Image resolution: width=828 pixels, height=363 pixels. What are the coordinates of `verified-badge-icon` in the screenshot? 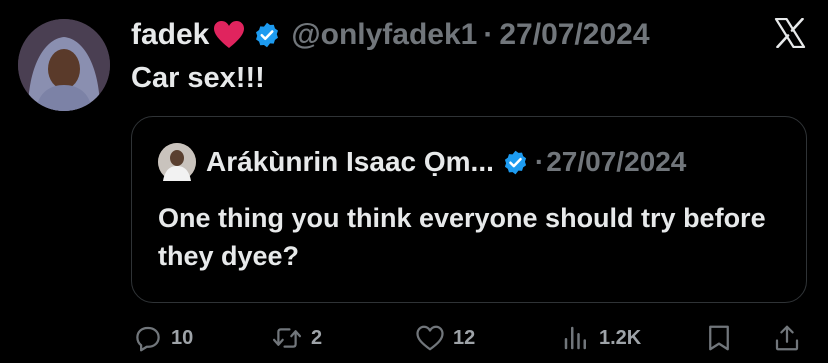 It's located at (267, 35).